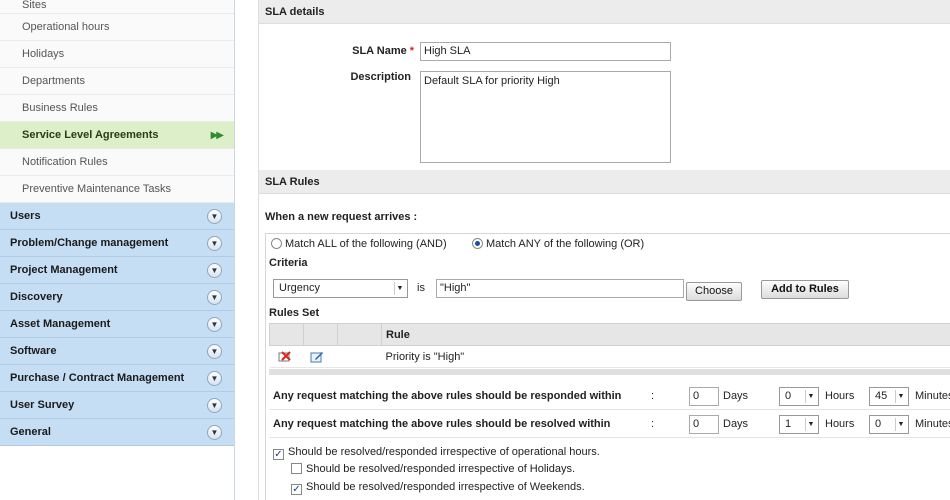  Describe the element at coordinates (604, 182) in the screenshot. I see `sla-rules-header: SLA Rules` at that location.